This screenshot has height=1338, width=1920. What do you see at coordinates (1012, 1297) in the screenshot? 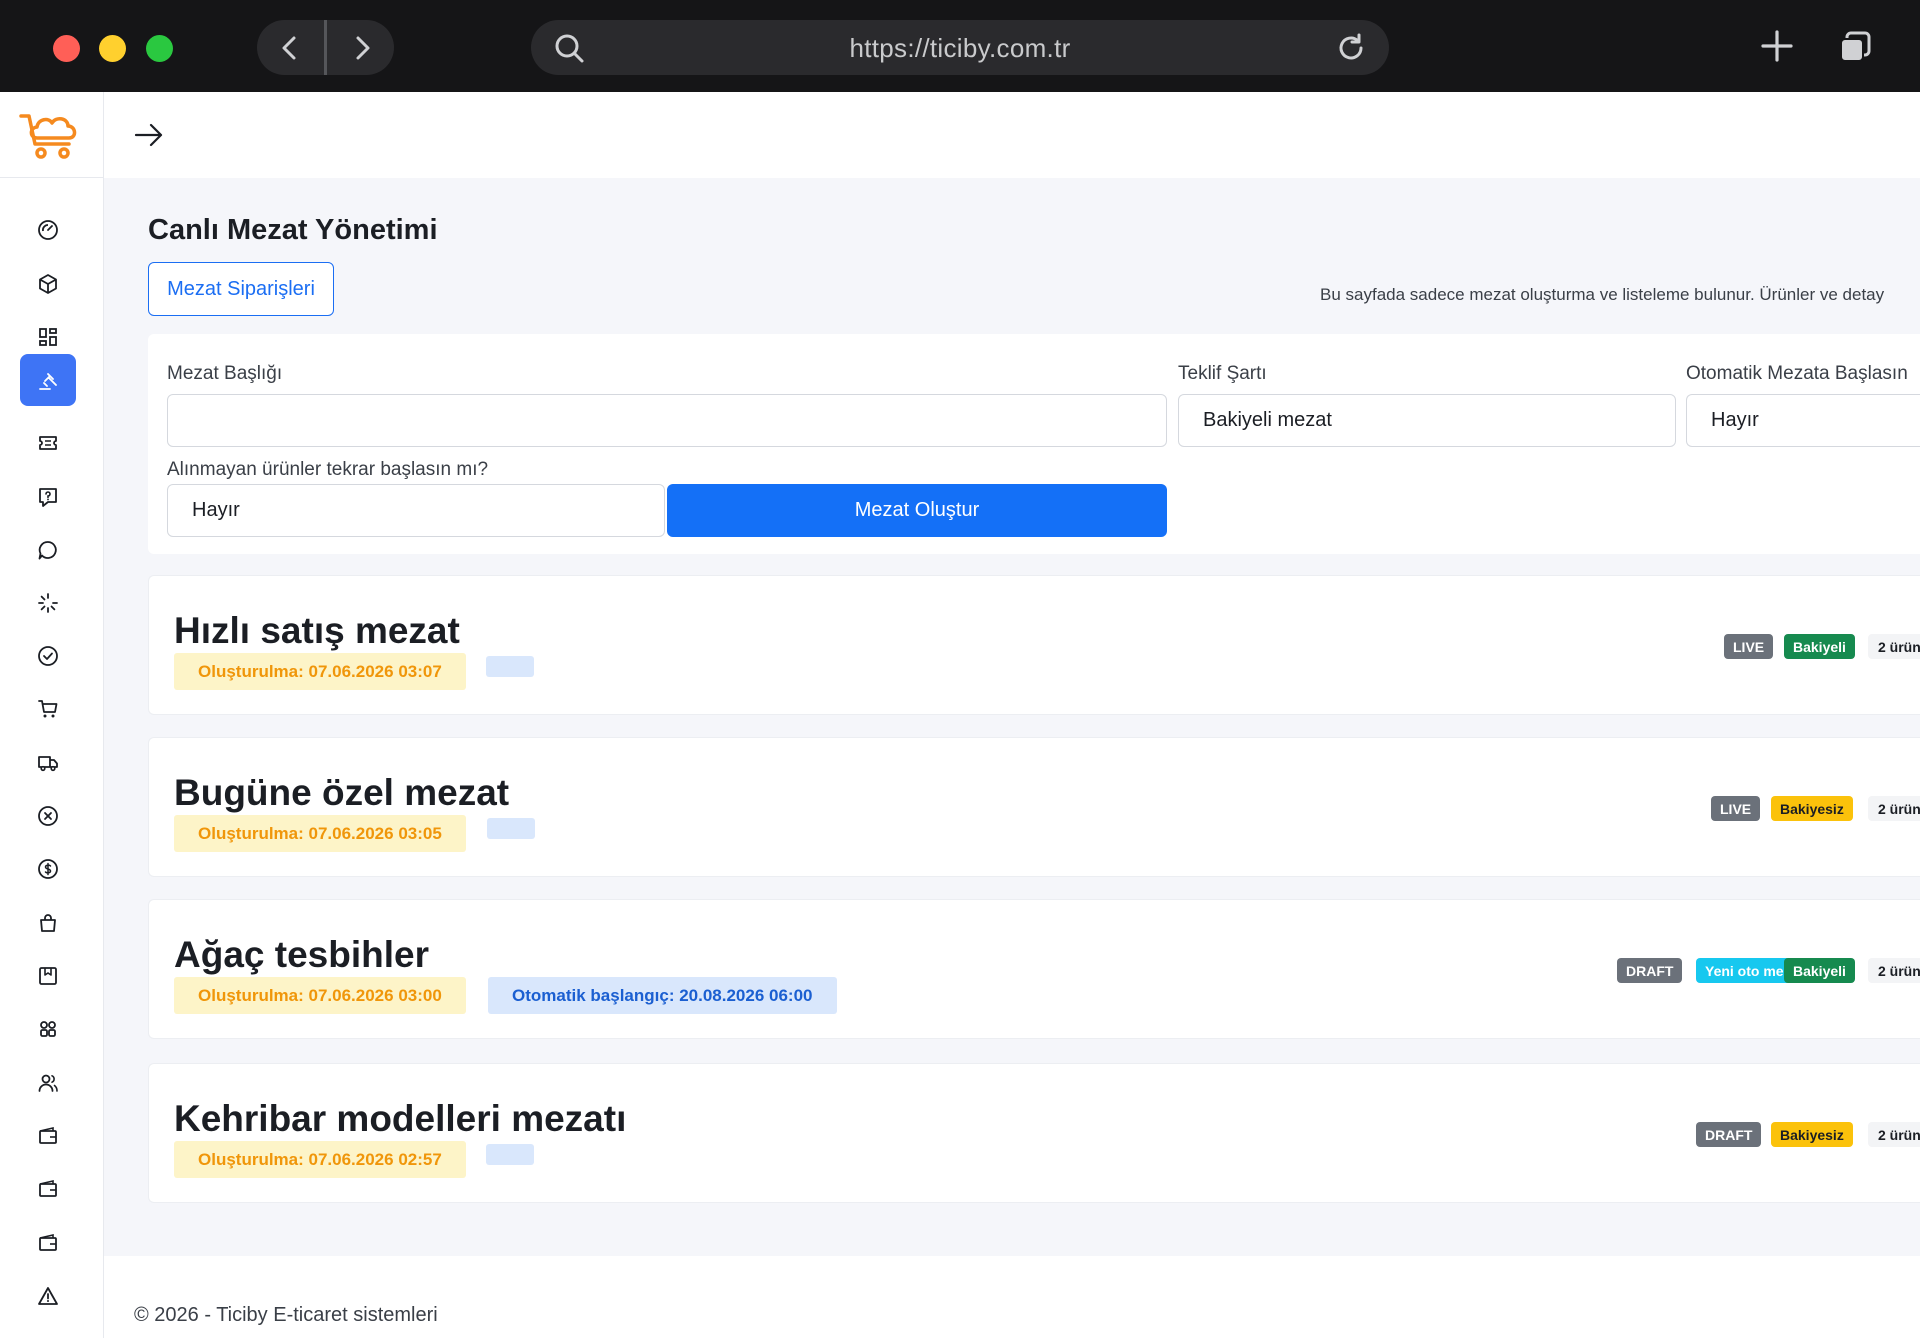
I see `footer: © 2026 - Ticiby E-ticaret sistemleri` at bounding box center [1012, 1297].